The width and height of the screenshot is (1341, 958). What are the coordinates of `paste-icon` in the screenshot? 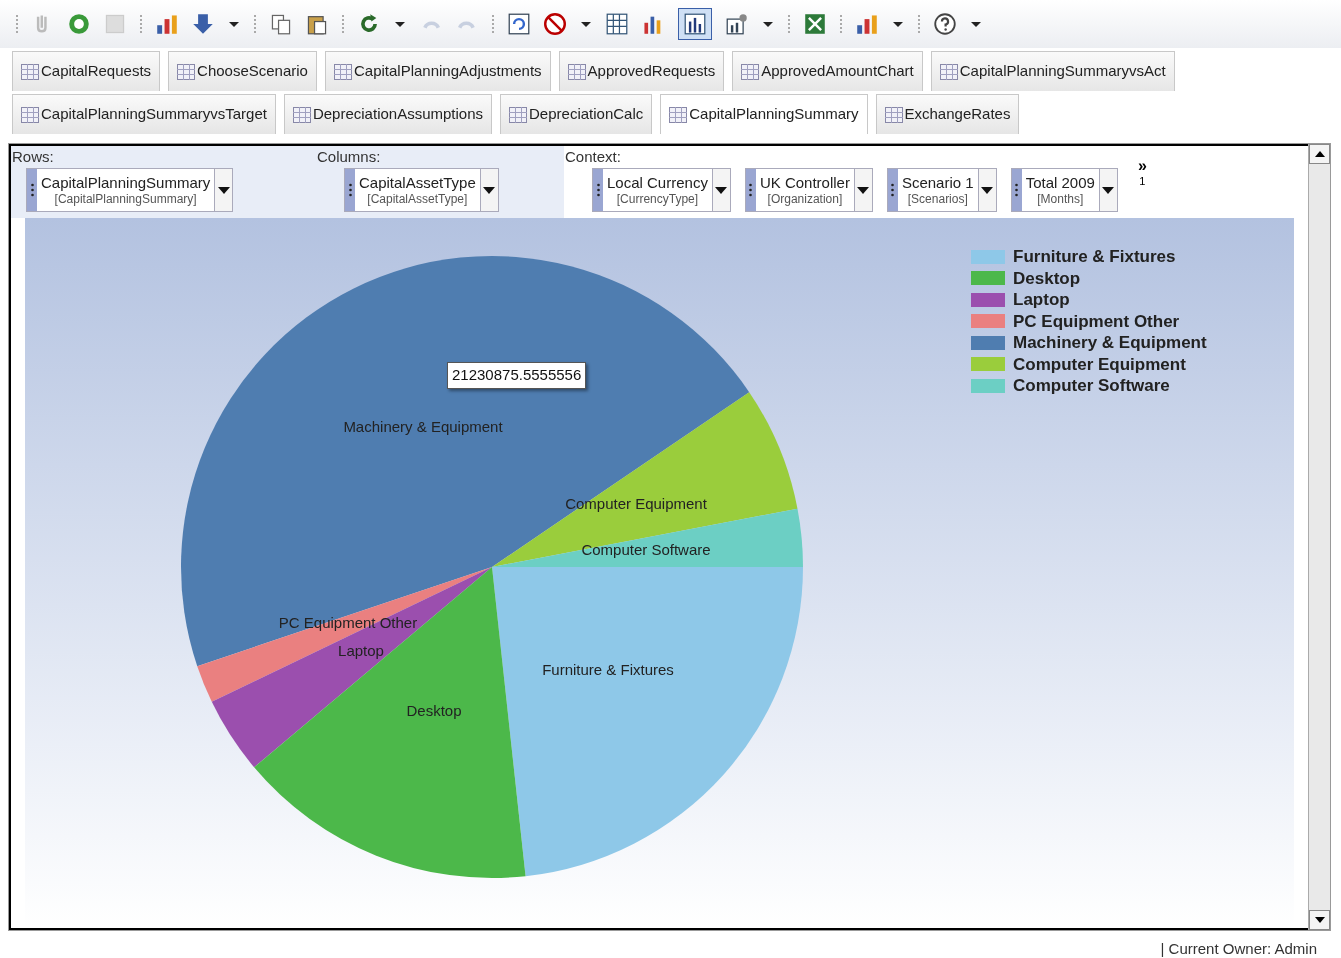 It's located at (317, 24).